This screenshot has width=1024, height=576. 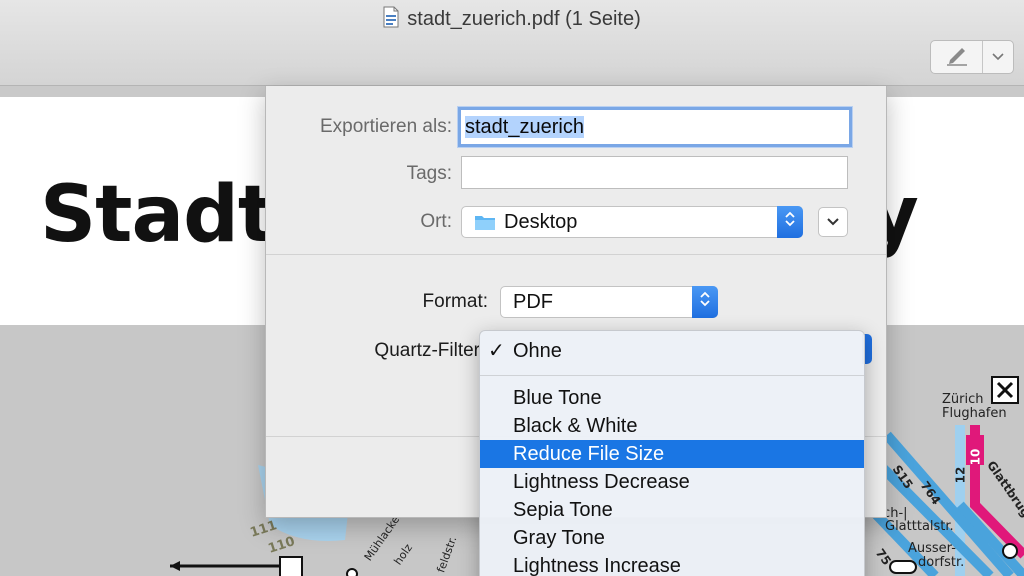 I want to click on location-popup: Desktop, so click(x=632, y=222).